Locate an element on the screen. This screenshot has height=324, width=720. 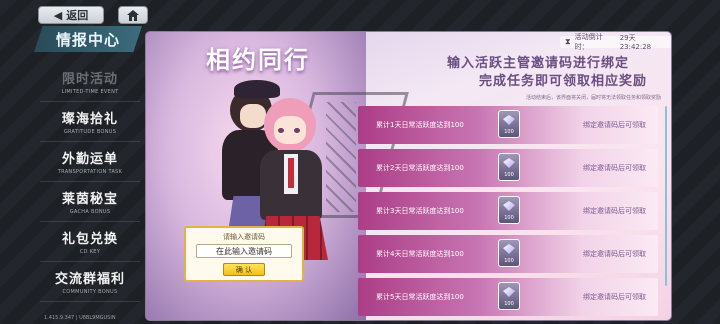
task-row: 累计1天日常活跃度达到100 100 绑定邀请码后可领取 is located at coordinates (508, 125).